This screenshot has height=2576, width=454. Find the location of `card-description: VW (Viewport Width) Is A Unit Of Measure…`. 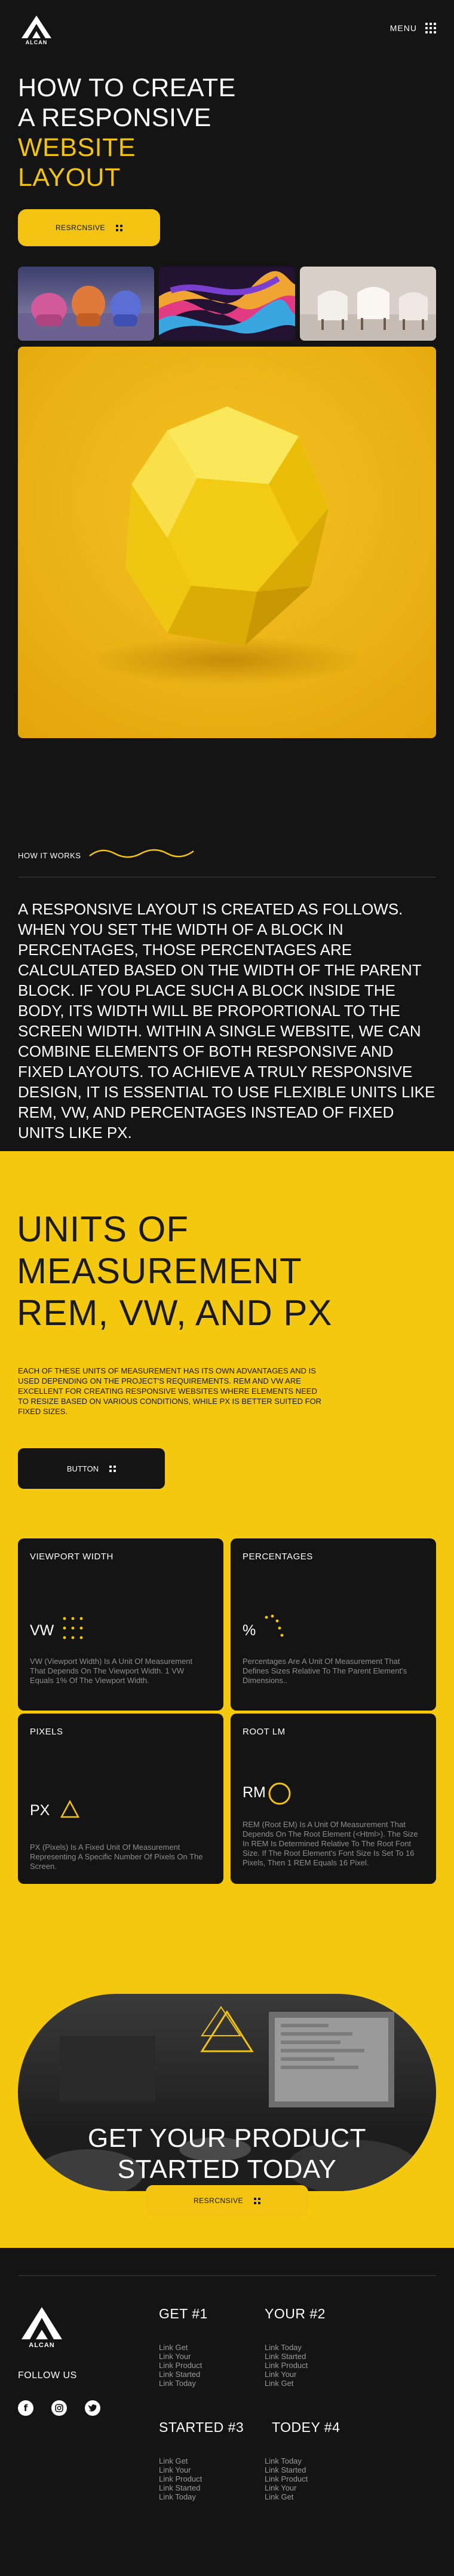

card-description: VW (Viewport Width) Is A Unit Of Measure… is located at coordinates (111, 1671).